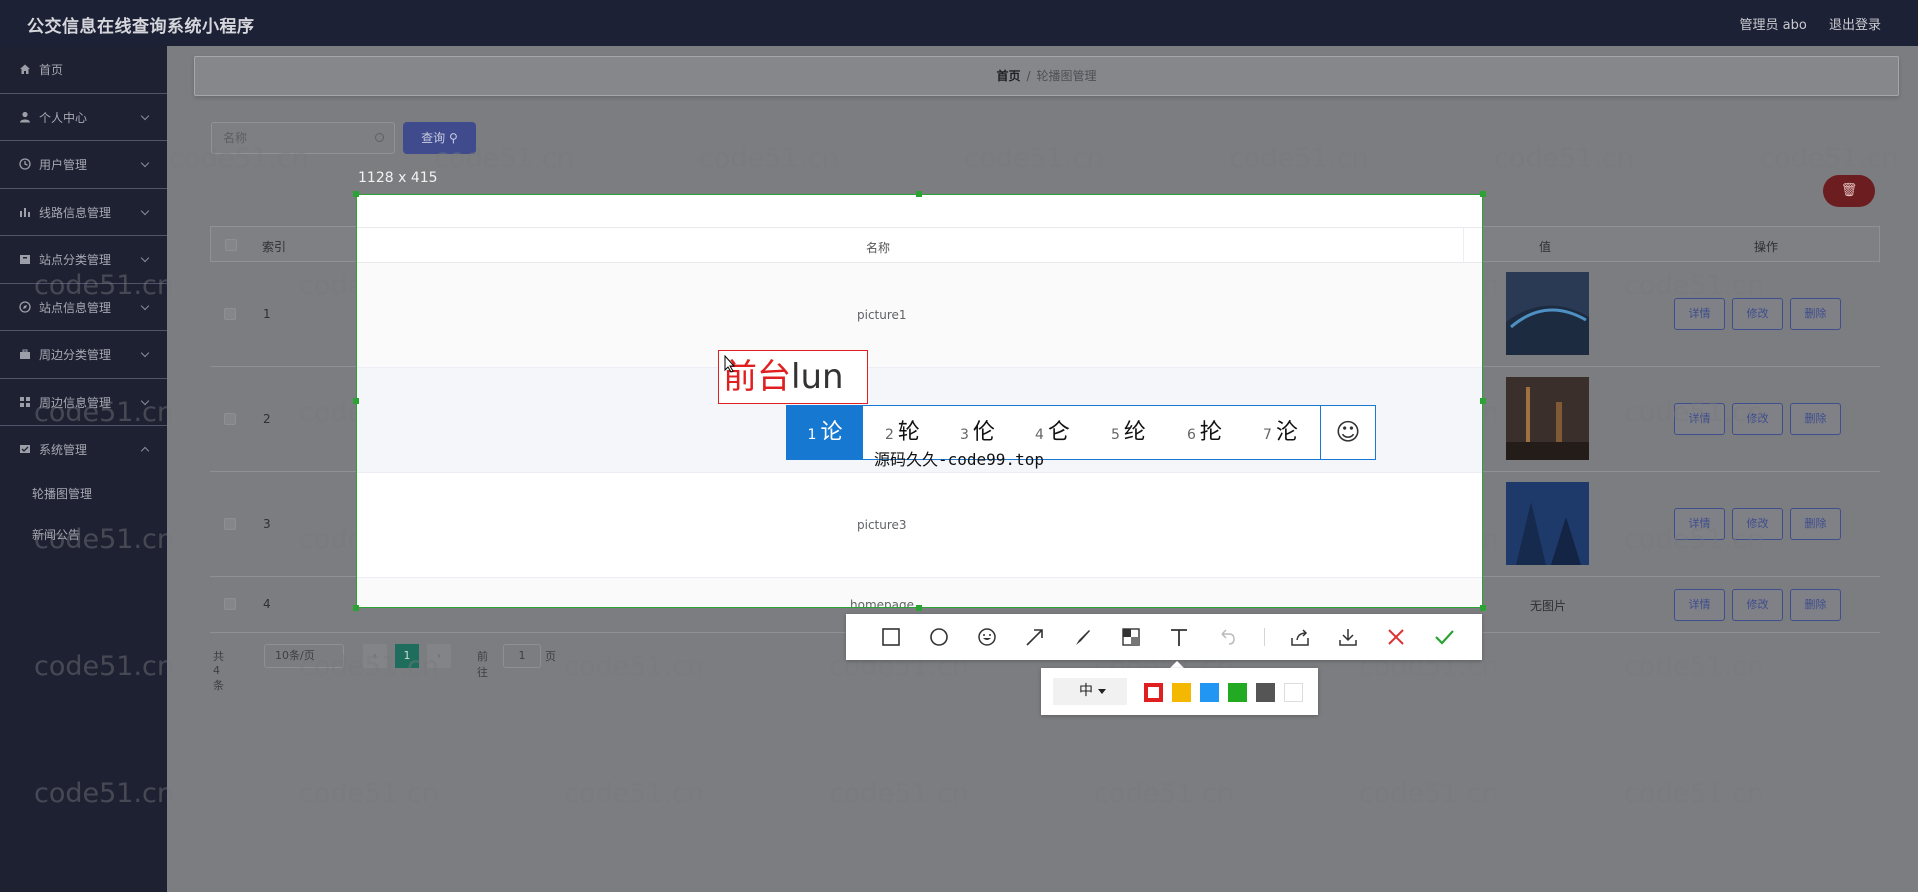  Describe the element at coordinates (825, 432) in the screenshot. I see `ime-candidate: 1论` at that location.